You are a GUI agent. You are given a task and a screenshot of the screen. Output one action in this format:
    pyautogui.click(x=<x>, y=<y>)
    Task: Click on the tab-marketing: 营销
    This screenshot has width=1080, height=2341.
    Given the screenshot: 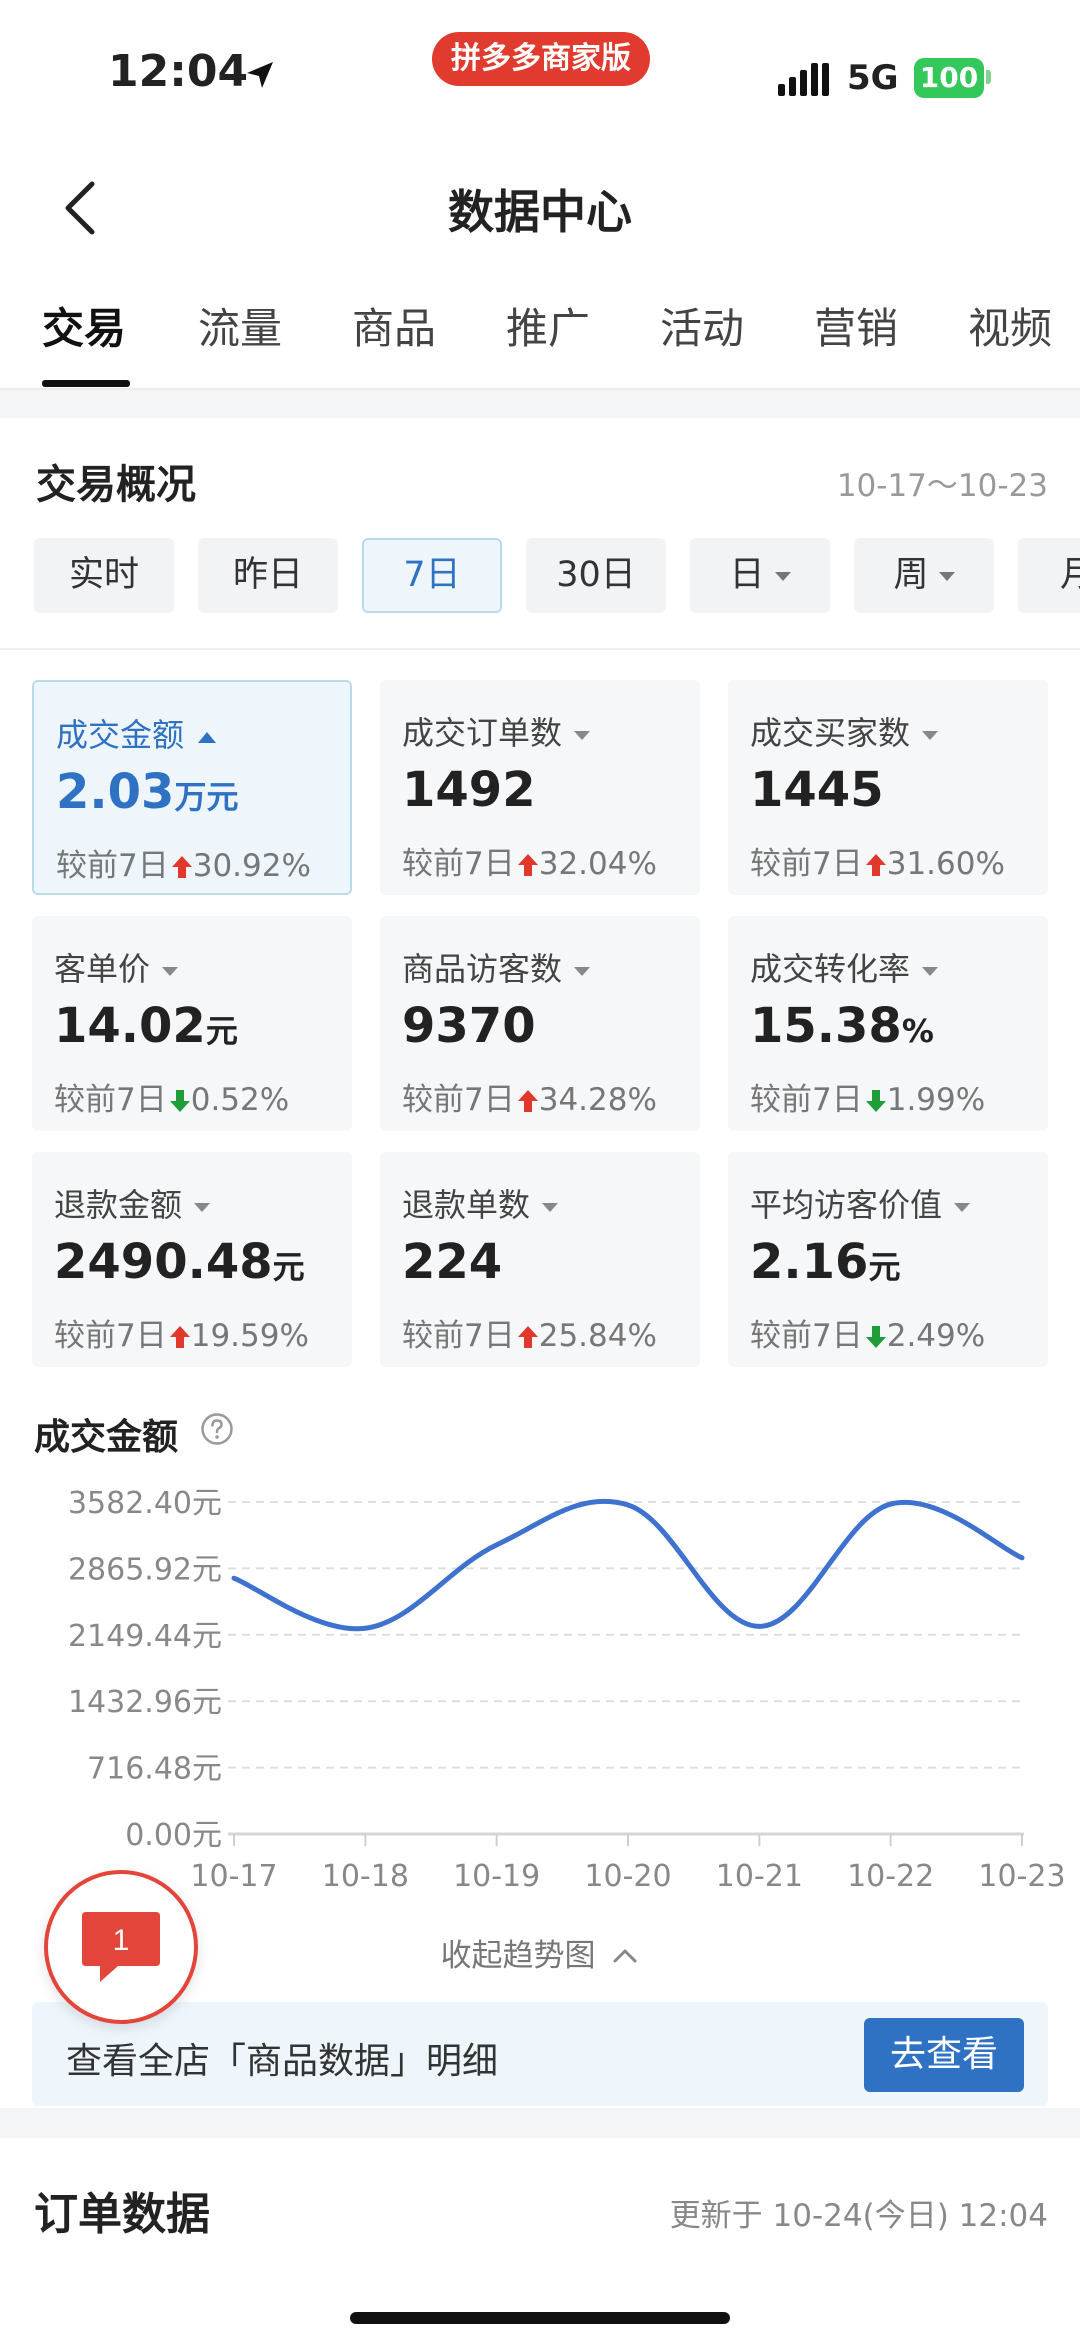 What is the action you would take?
    pyautogui.click(x=856, y=325)
    